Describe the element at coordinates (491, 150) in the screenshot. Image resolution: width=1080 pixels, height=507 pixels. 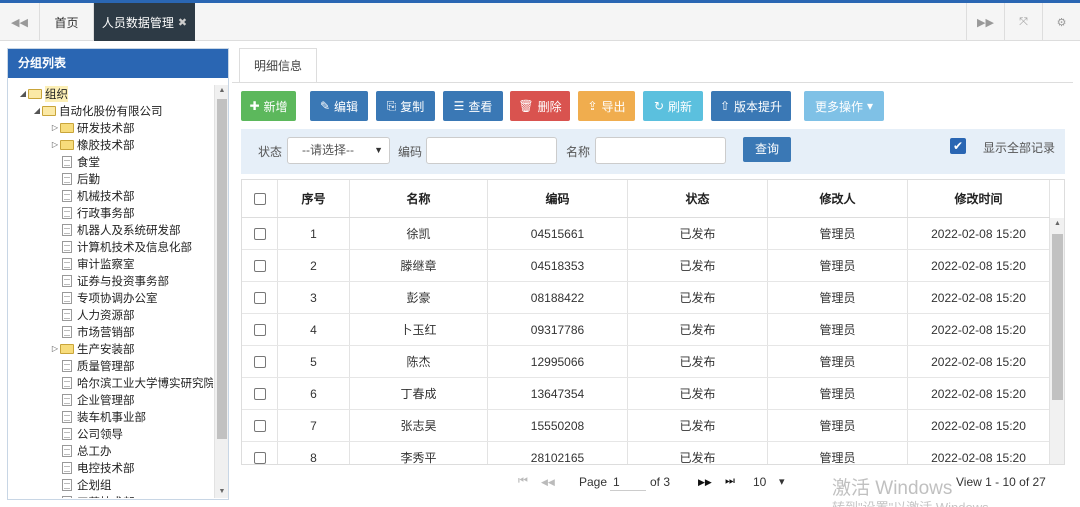
I see `code-input` at that location.